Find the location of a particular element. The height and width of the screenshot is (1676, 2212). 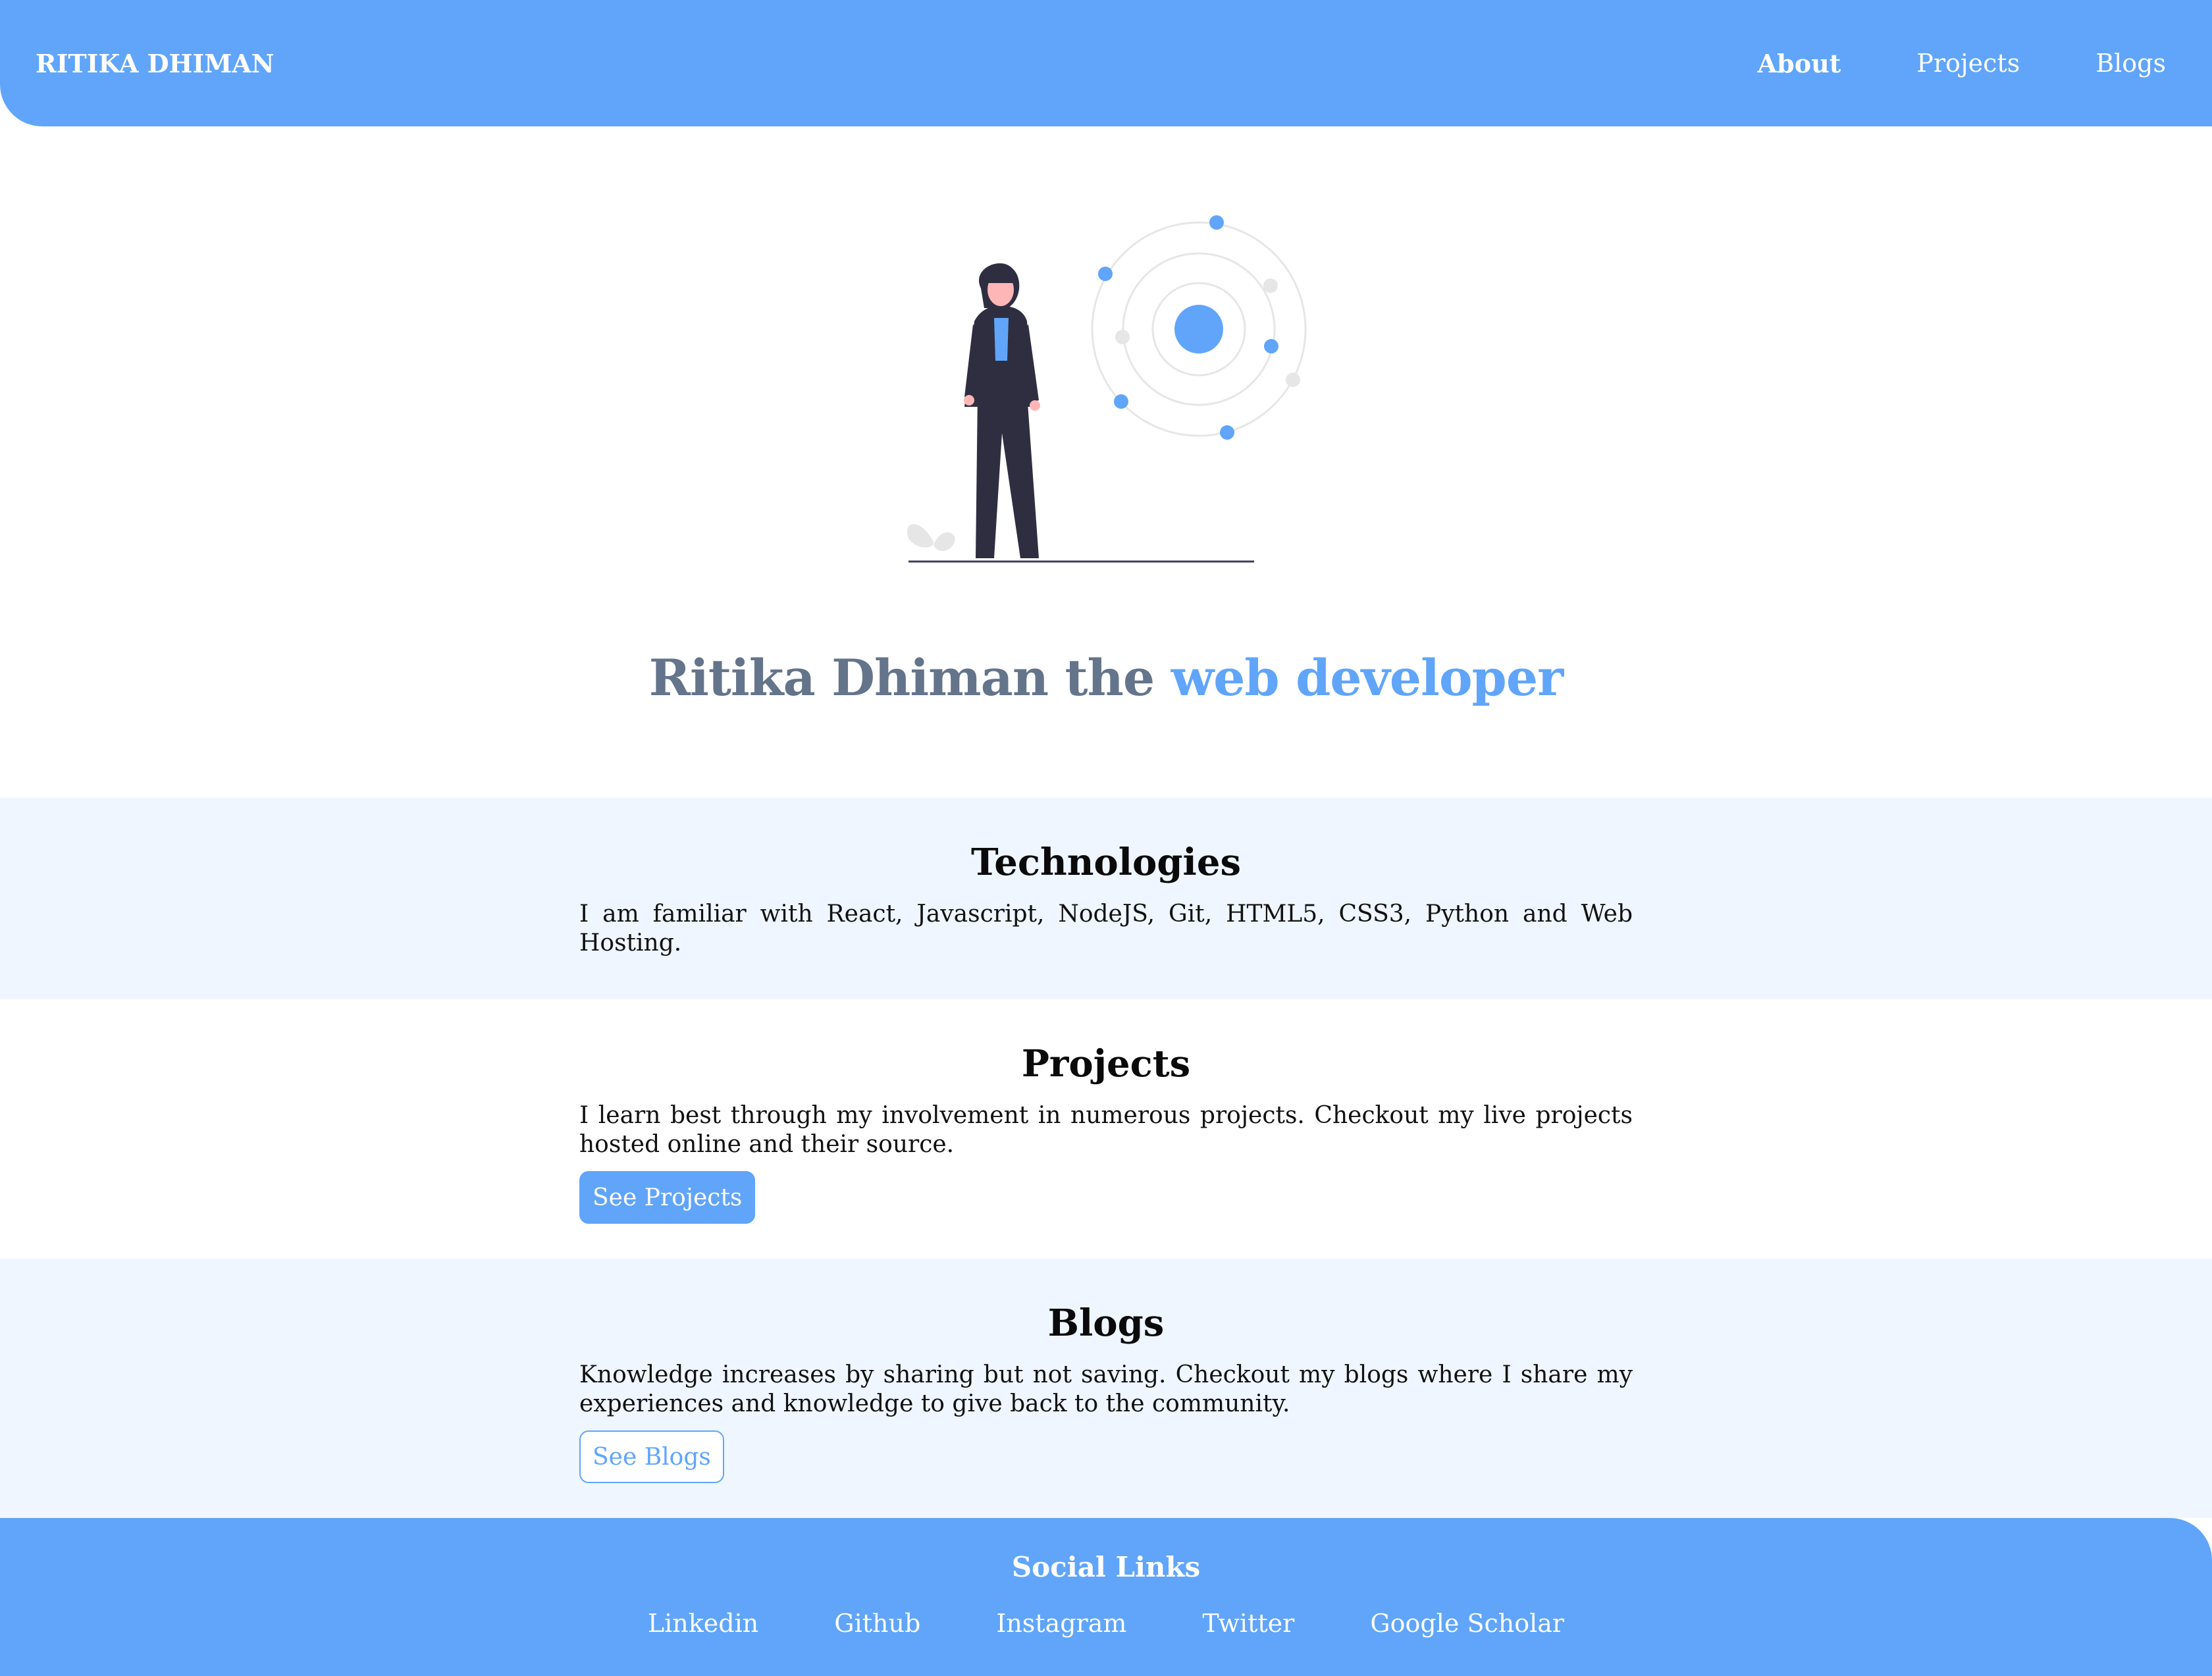

projects-heading: Projects is located at coordinates (1106, 1064).